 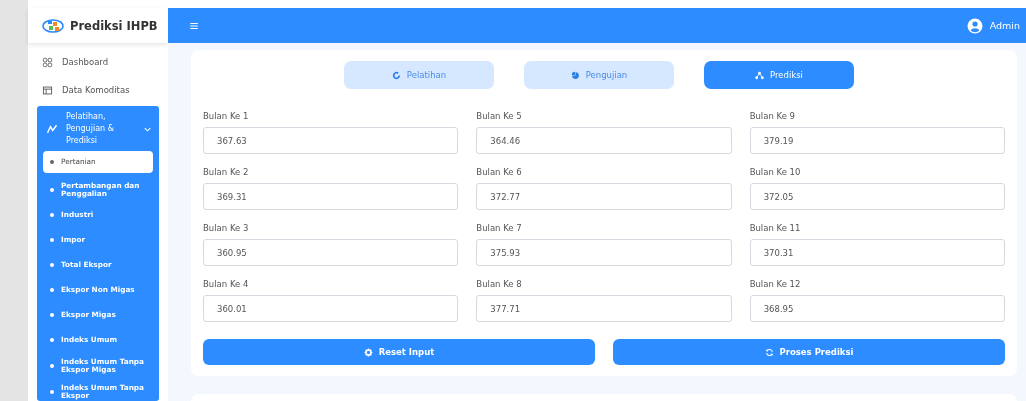 I want to click on sidebar-item: Dashboard, so click(x=98, y=62).